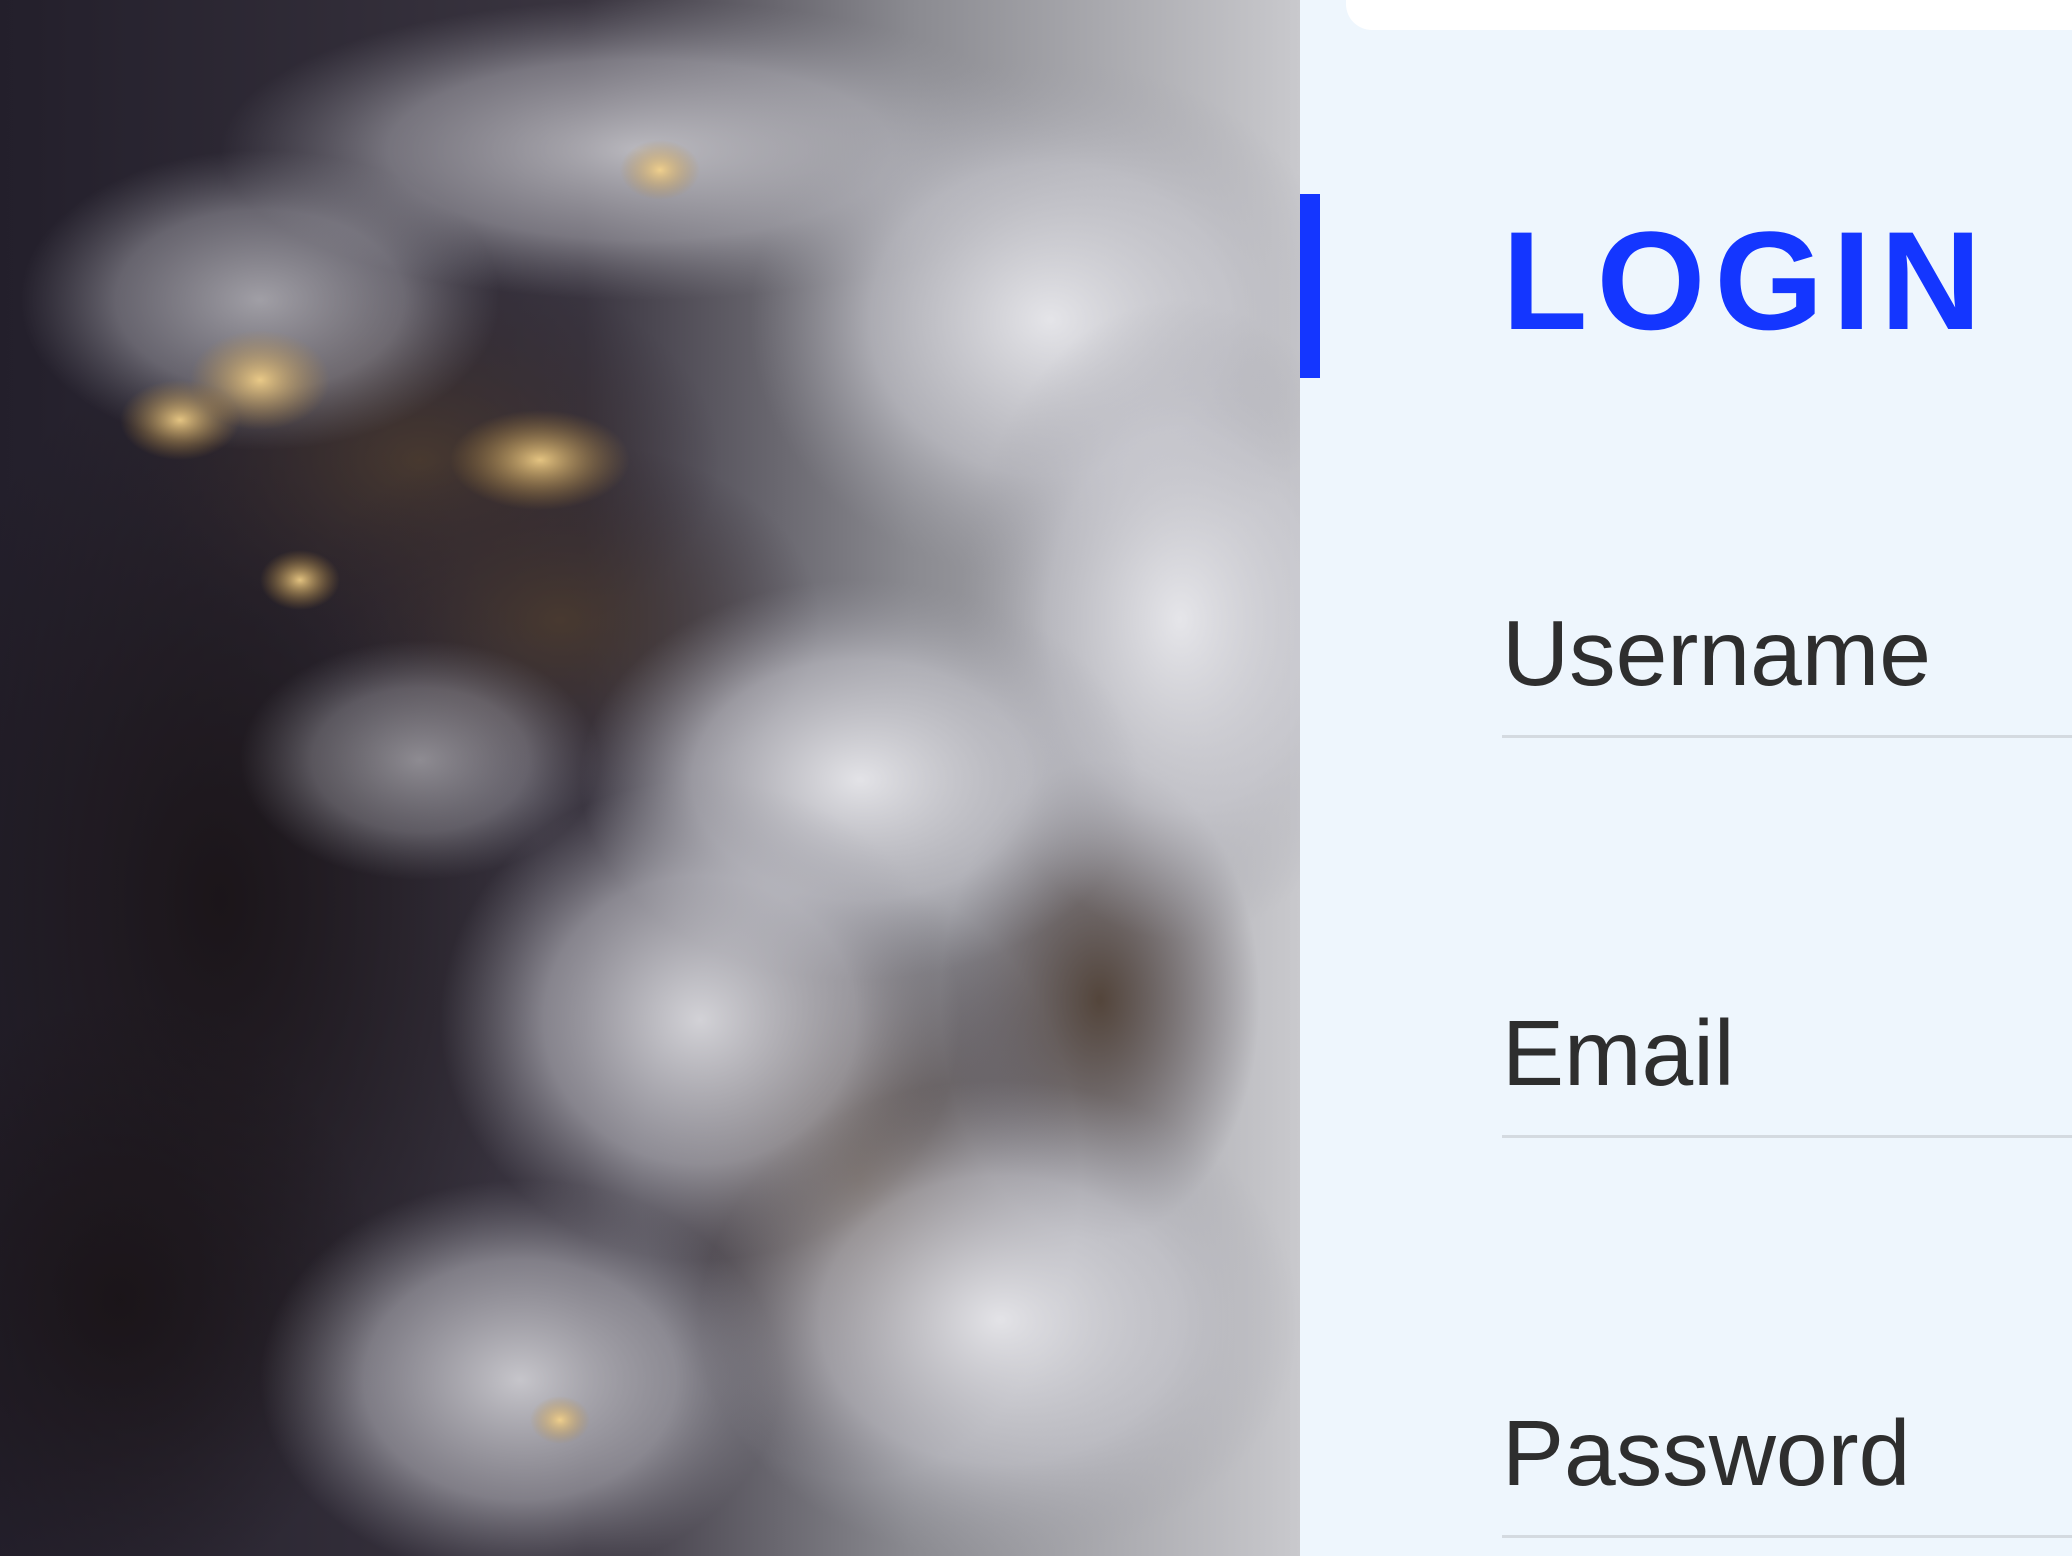 Image resolution: width=2072 pixels, height=1556 pixels. I want to click on email-input, so click(1787, 1123).